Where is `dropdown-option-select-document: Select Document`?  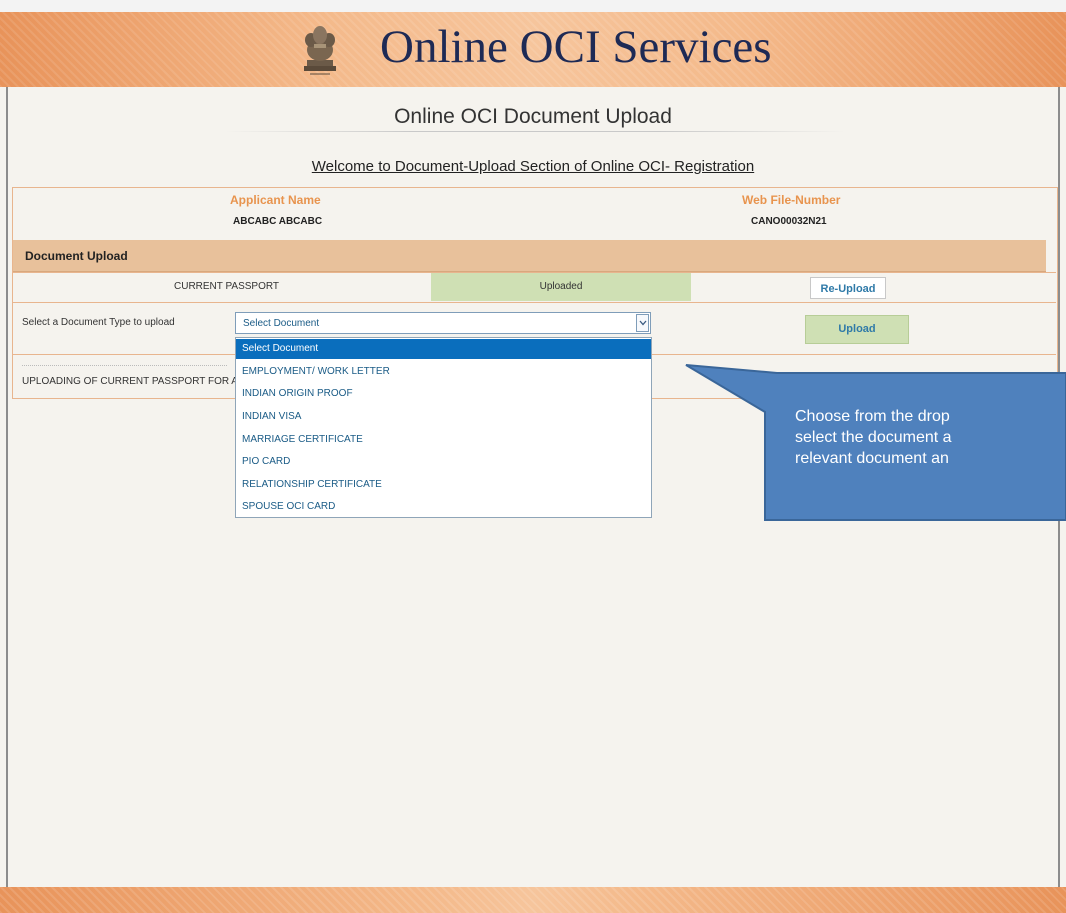 dropdown-option-select-document: Select Document is located at coordinates (443, 349).